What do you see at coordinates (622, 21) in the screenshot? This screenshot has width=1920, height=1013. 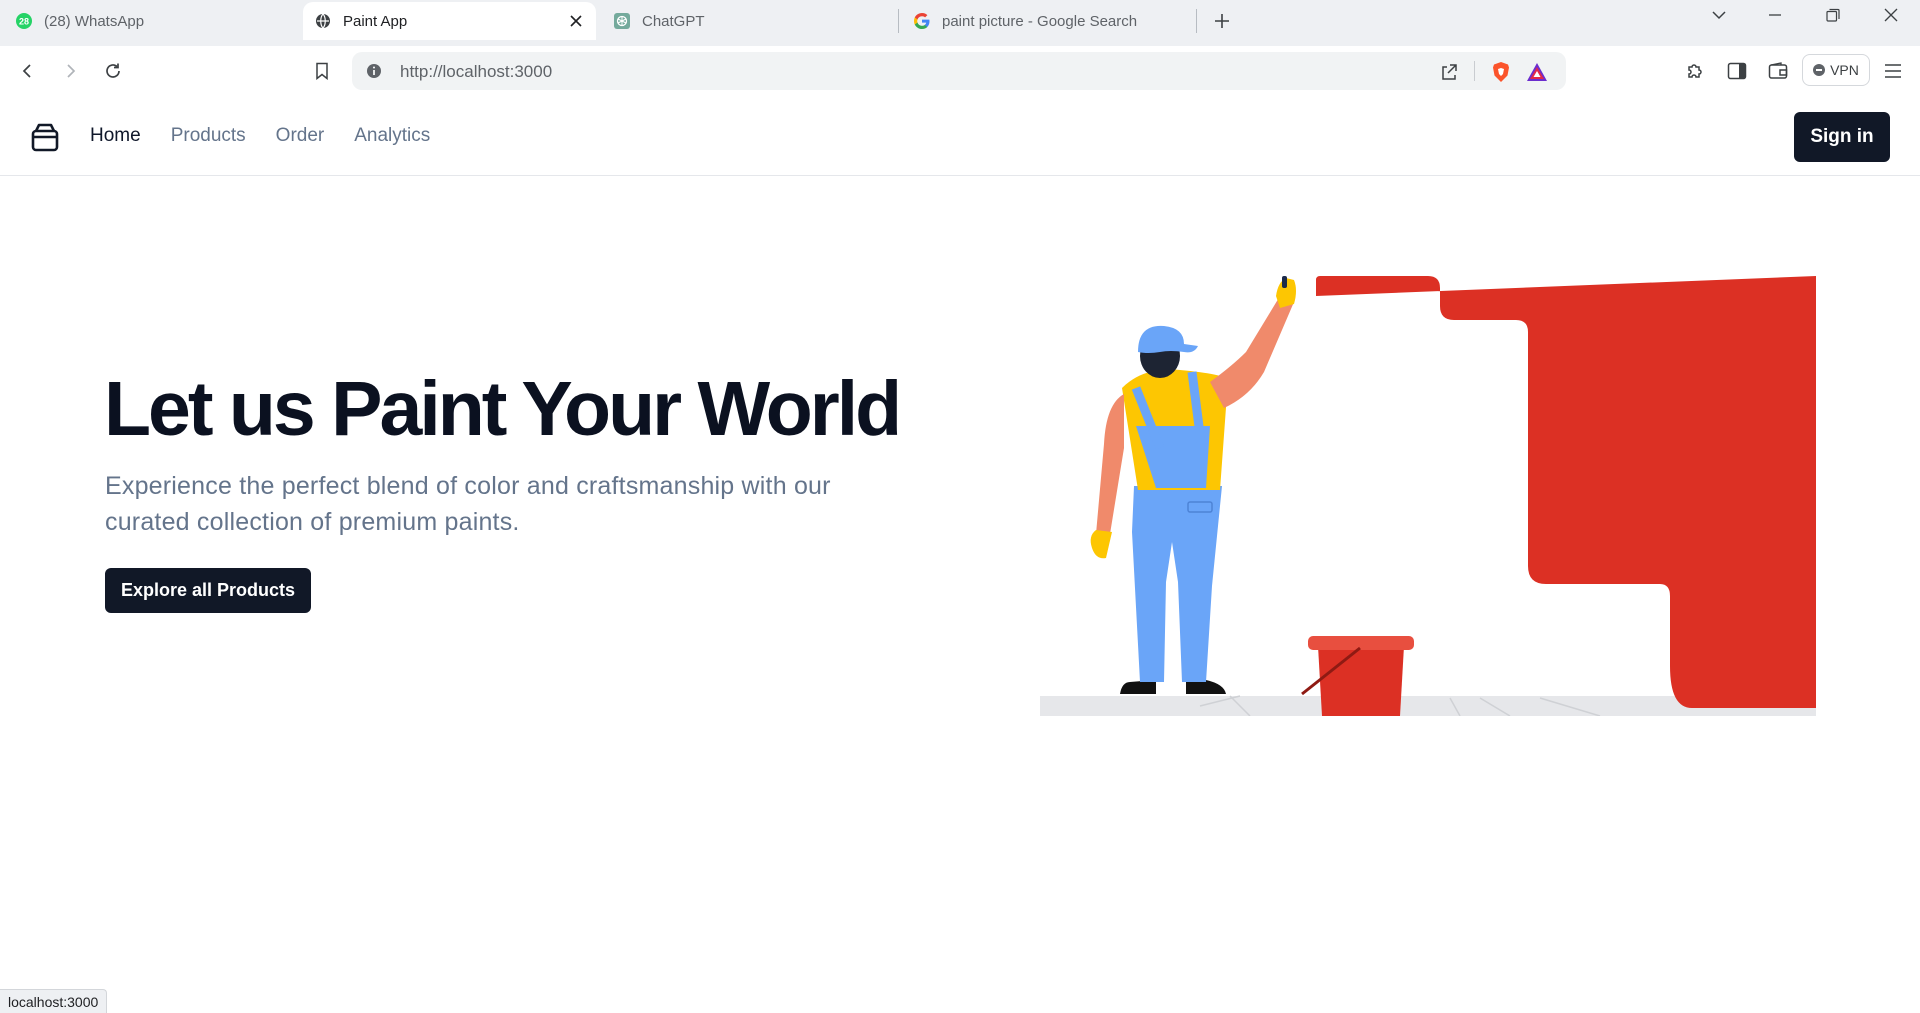 I see `chatgpt-icon` at bounding box center [622, 21].